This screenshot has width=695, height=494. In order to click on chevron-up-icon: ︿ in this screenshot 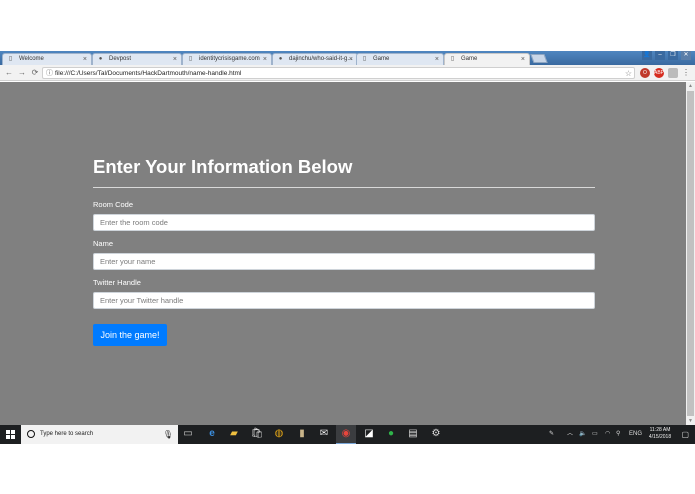, I will do `click(570, 434)`.